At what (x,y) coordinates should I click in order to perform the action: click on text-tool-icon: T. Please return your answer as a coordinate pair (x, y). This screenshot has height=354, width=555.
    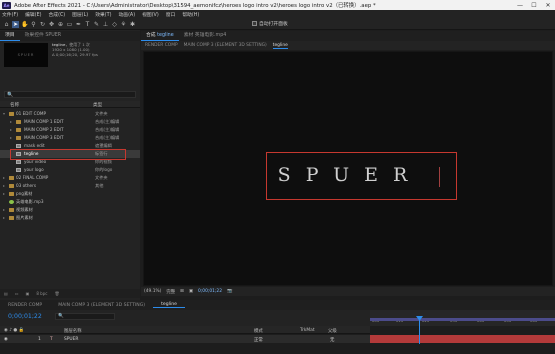
    Looking at the image, I should click on (87, 24).